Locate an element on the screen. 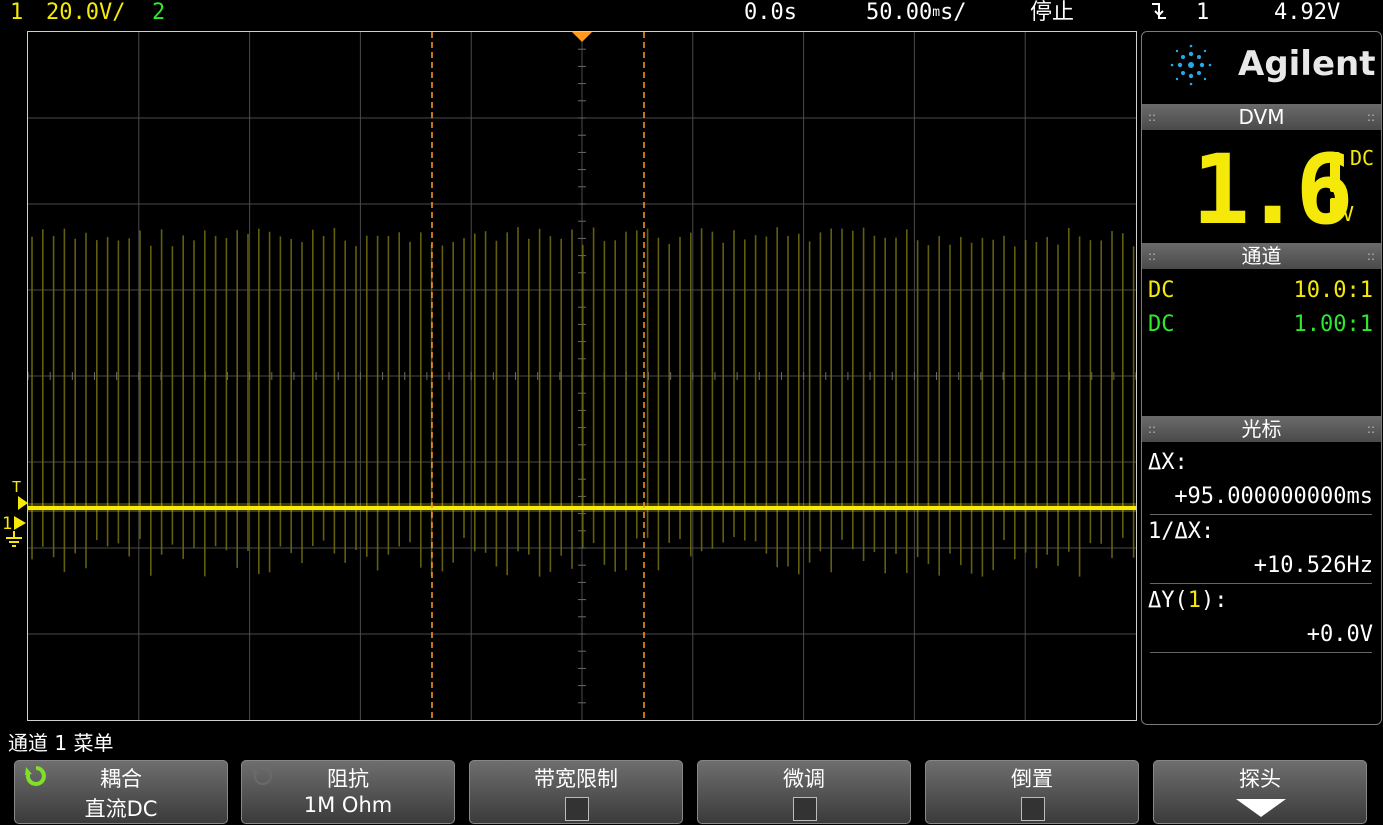 This screenshot has width=1383, height=825. time-scale: 50.00ms/ is located at coordinates (916, 13).